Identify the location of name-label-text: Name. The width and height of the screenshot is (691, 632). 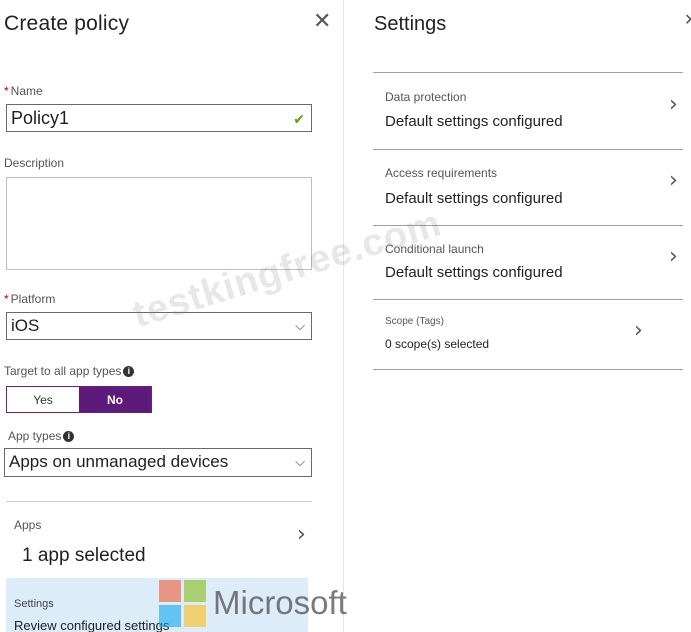
(26, 91).